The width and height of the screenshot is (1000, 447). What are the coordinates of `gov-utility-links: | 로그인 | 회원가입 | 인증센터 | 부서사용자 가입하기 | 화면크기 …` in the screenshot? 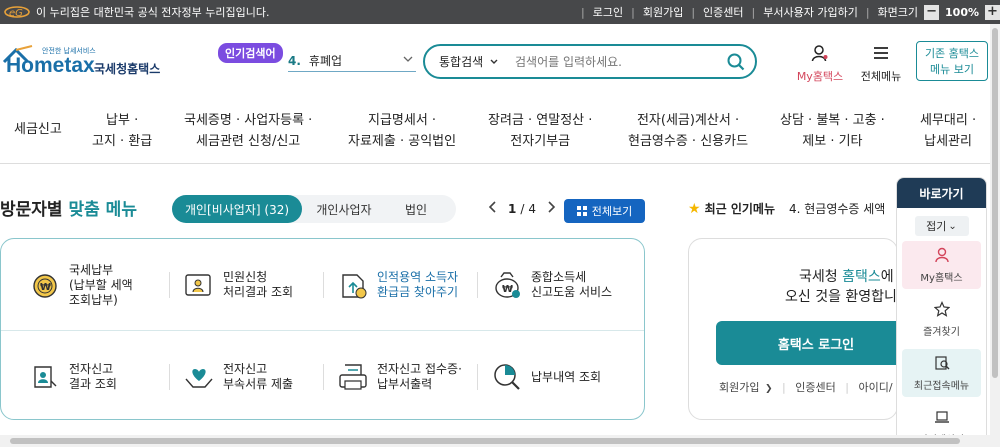 It's located at (786, 12).